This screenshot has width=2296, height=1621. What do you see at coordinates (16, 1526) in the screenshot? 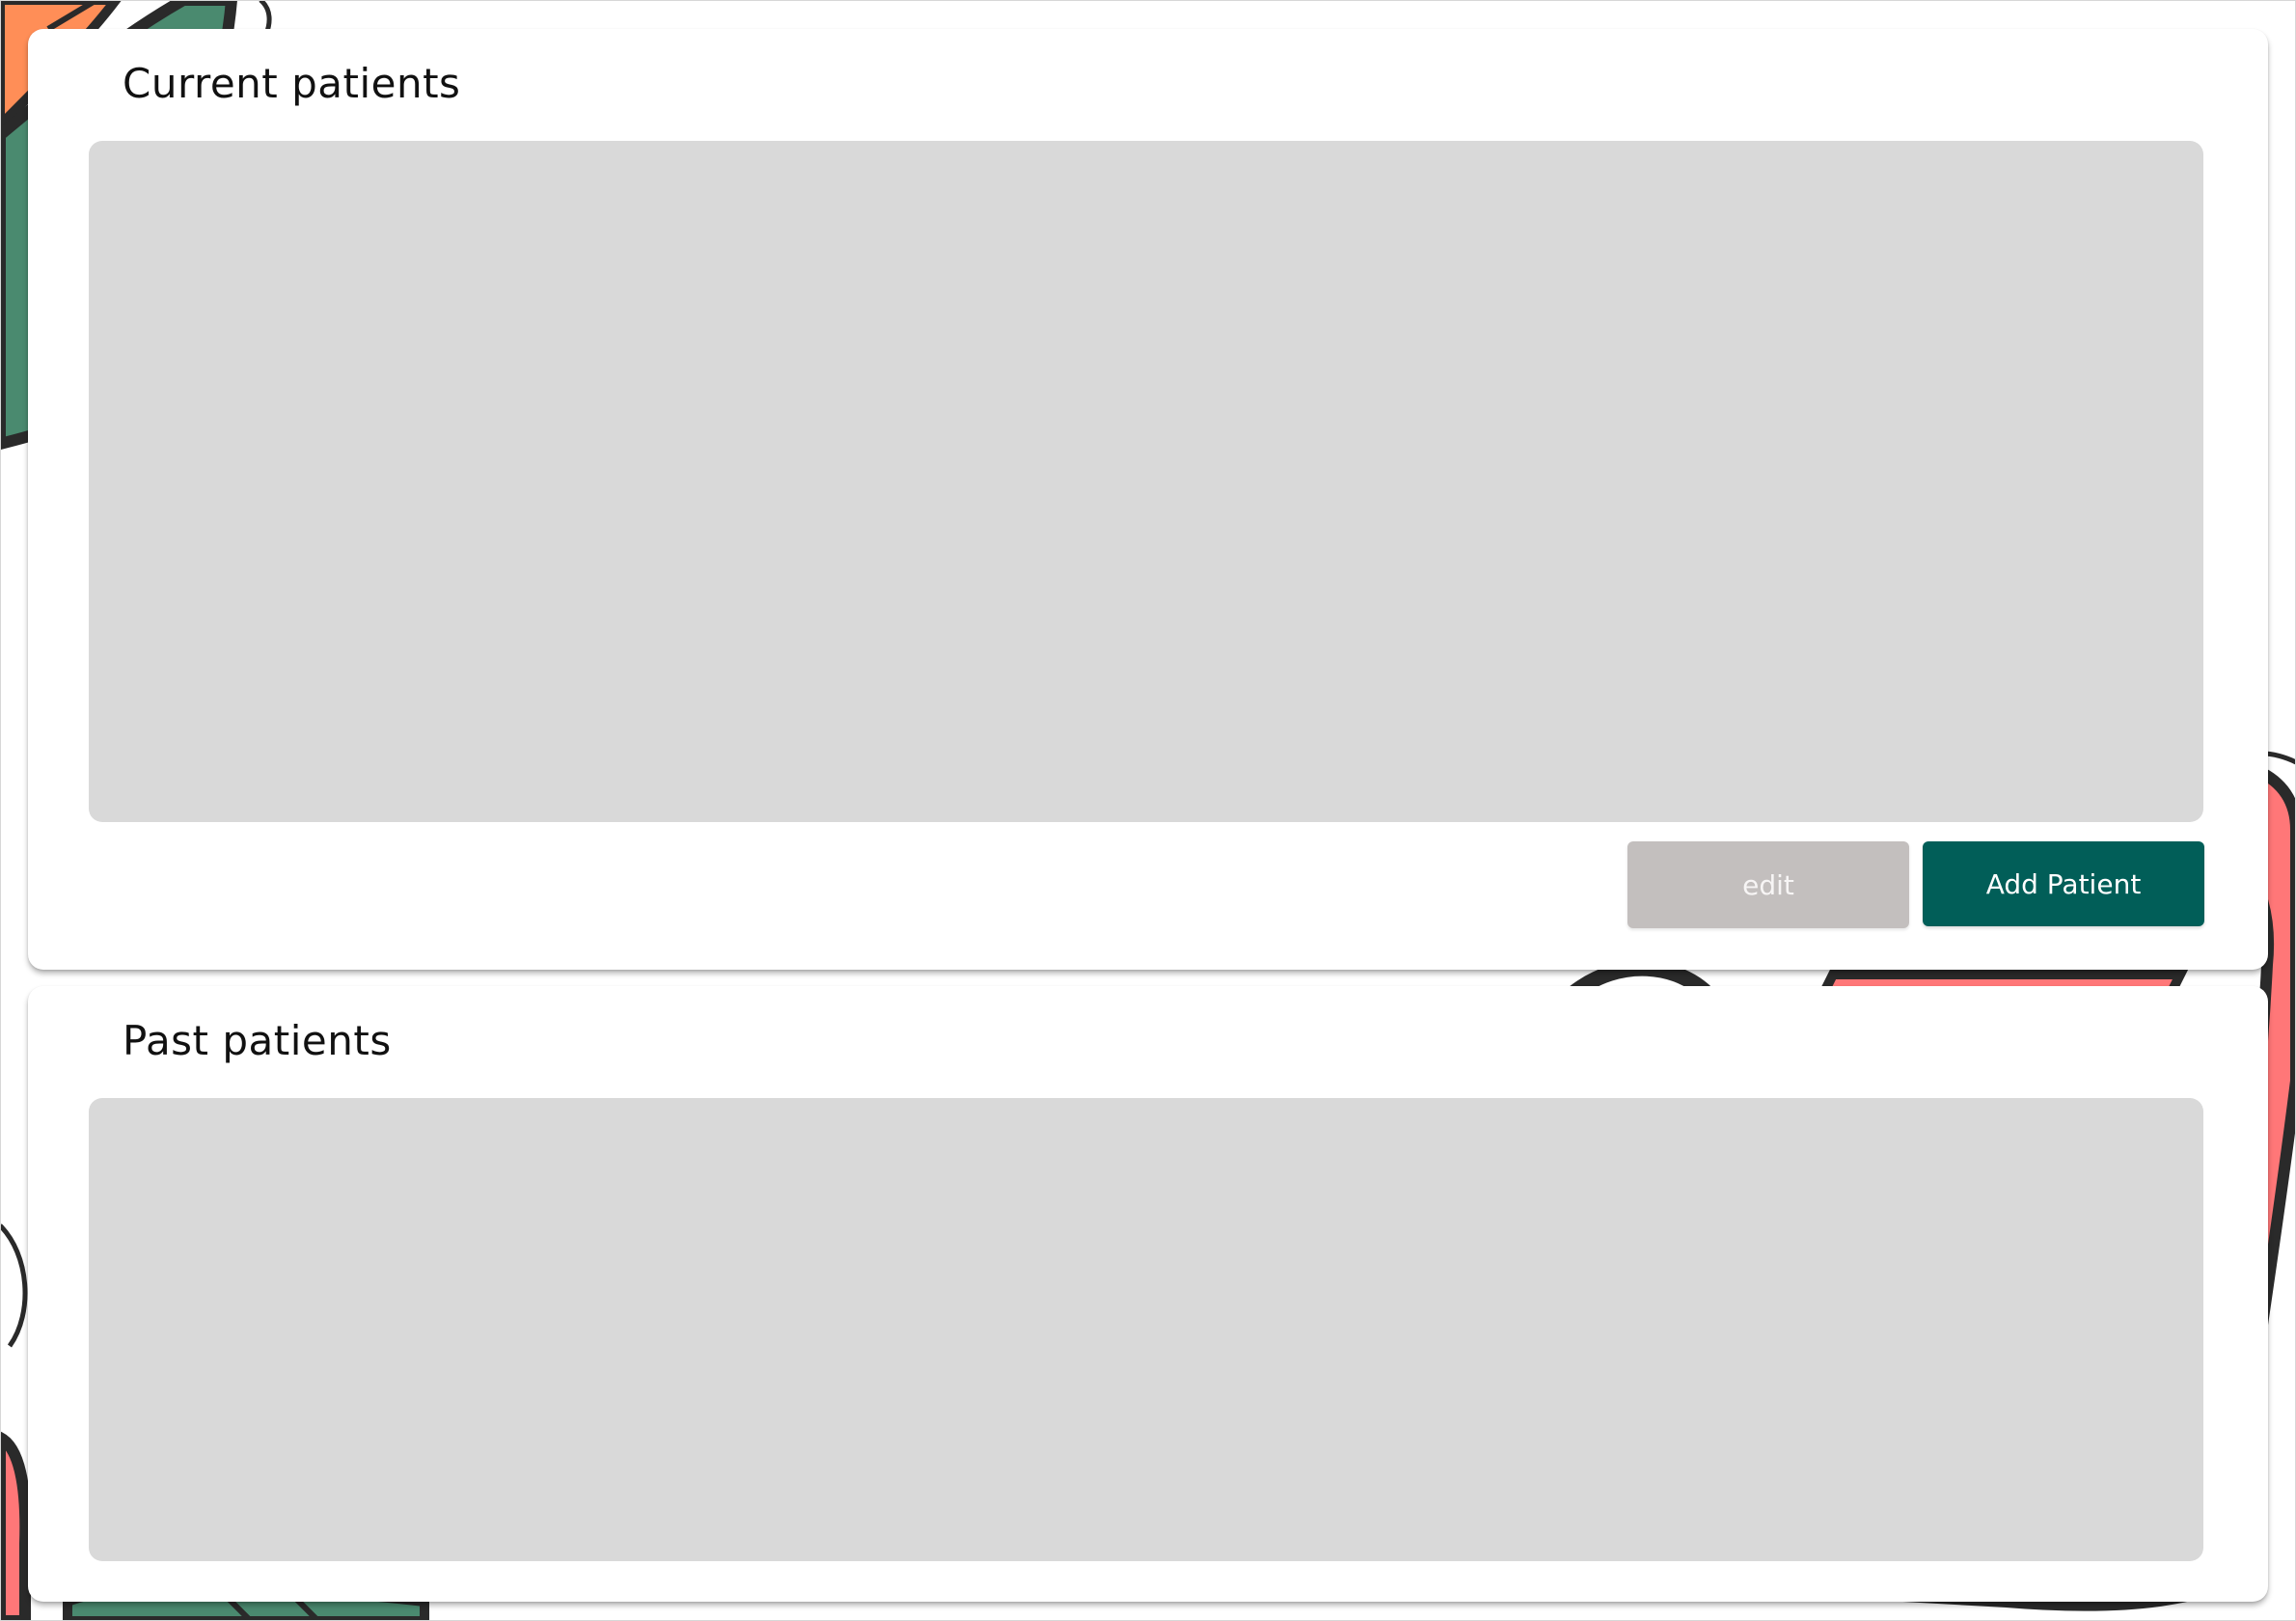
I see `coral-shape-bottom-left` at bounding box center [16, 1526].